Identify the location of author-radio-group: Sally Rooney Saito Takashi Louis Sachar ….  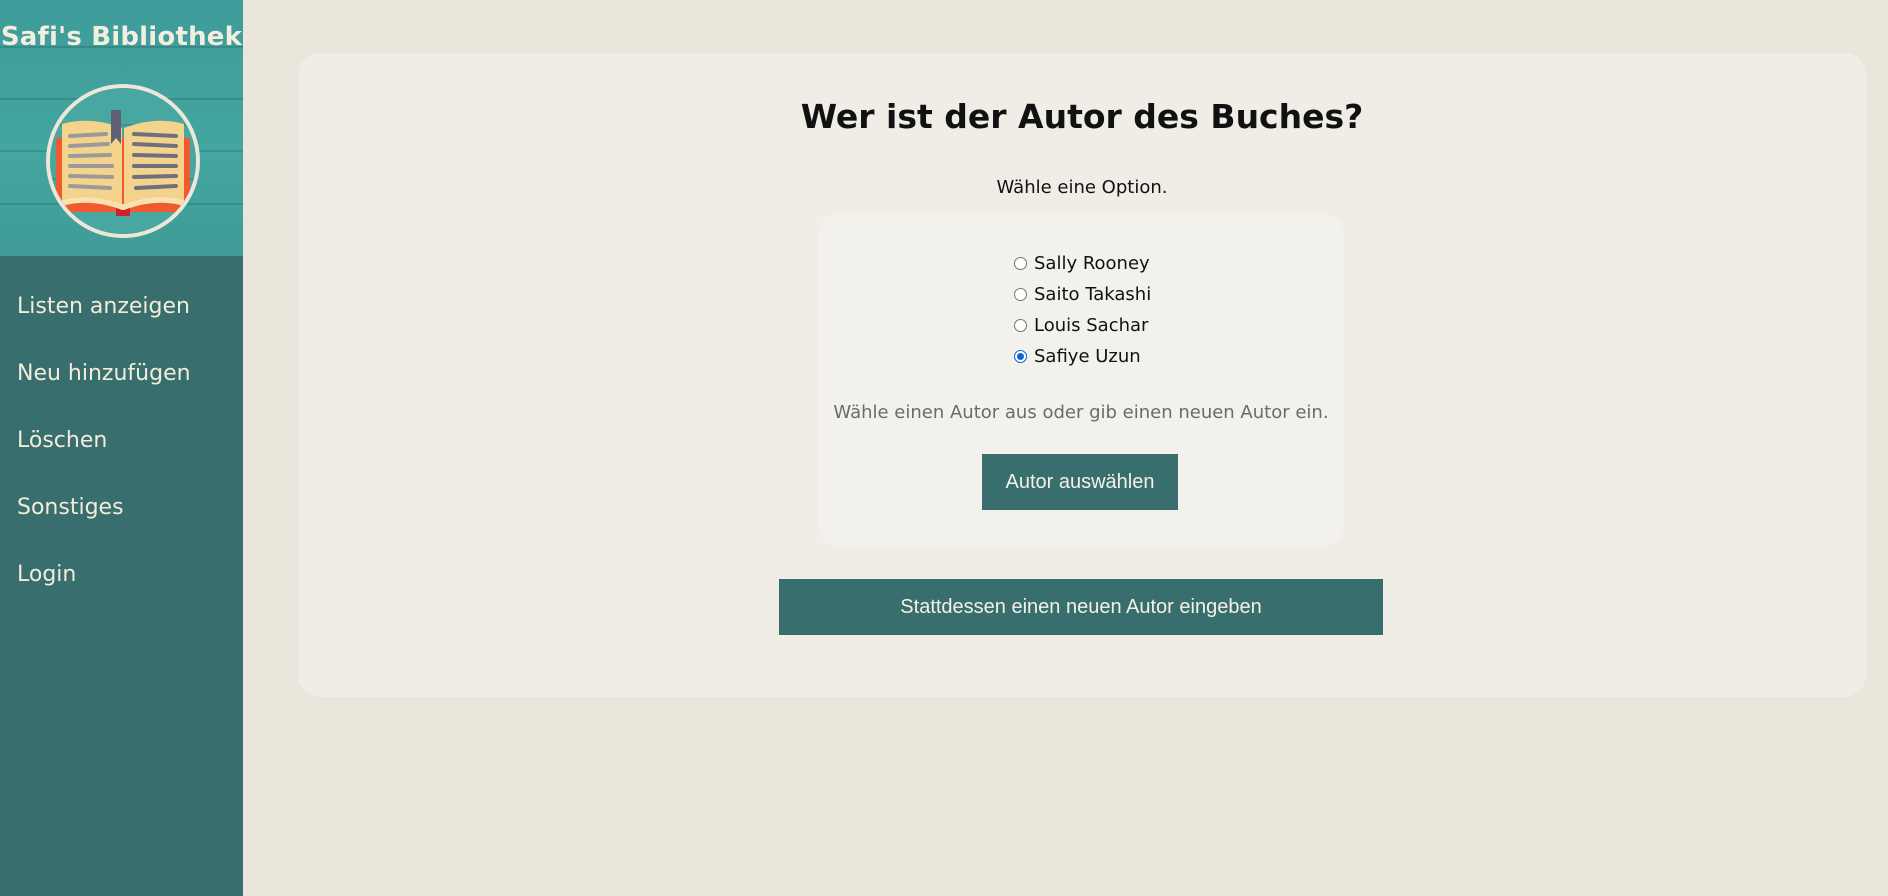
(1082, 310).